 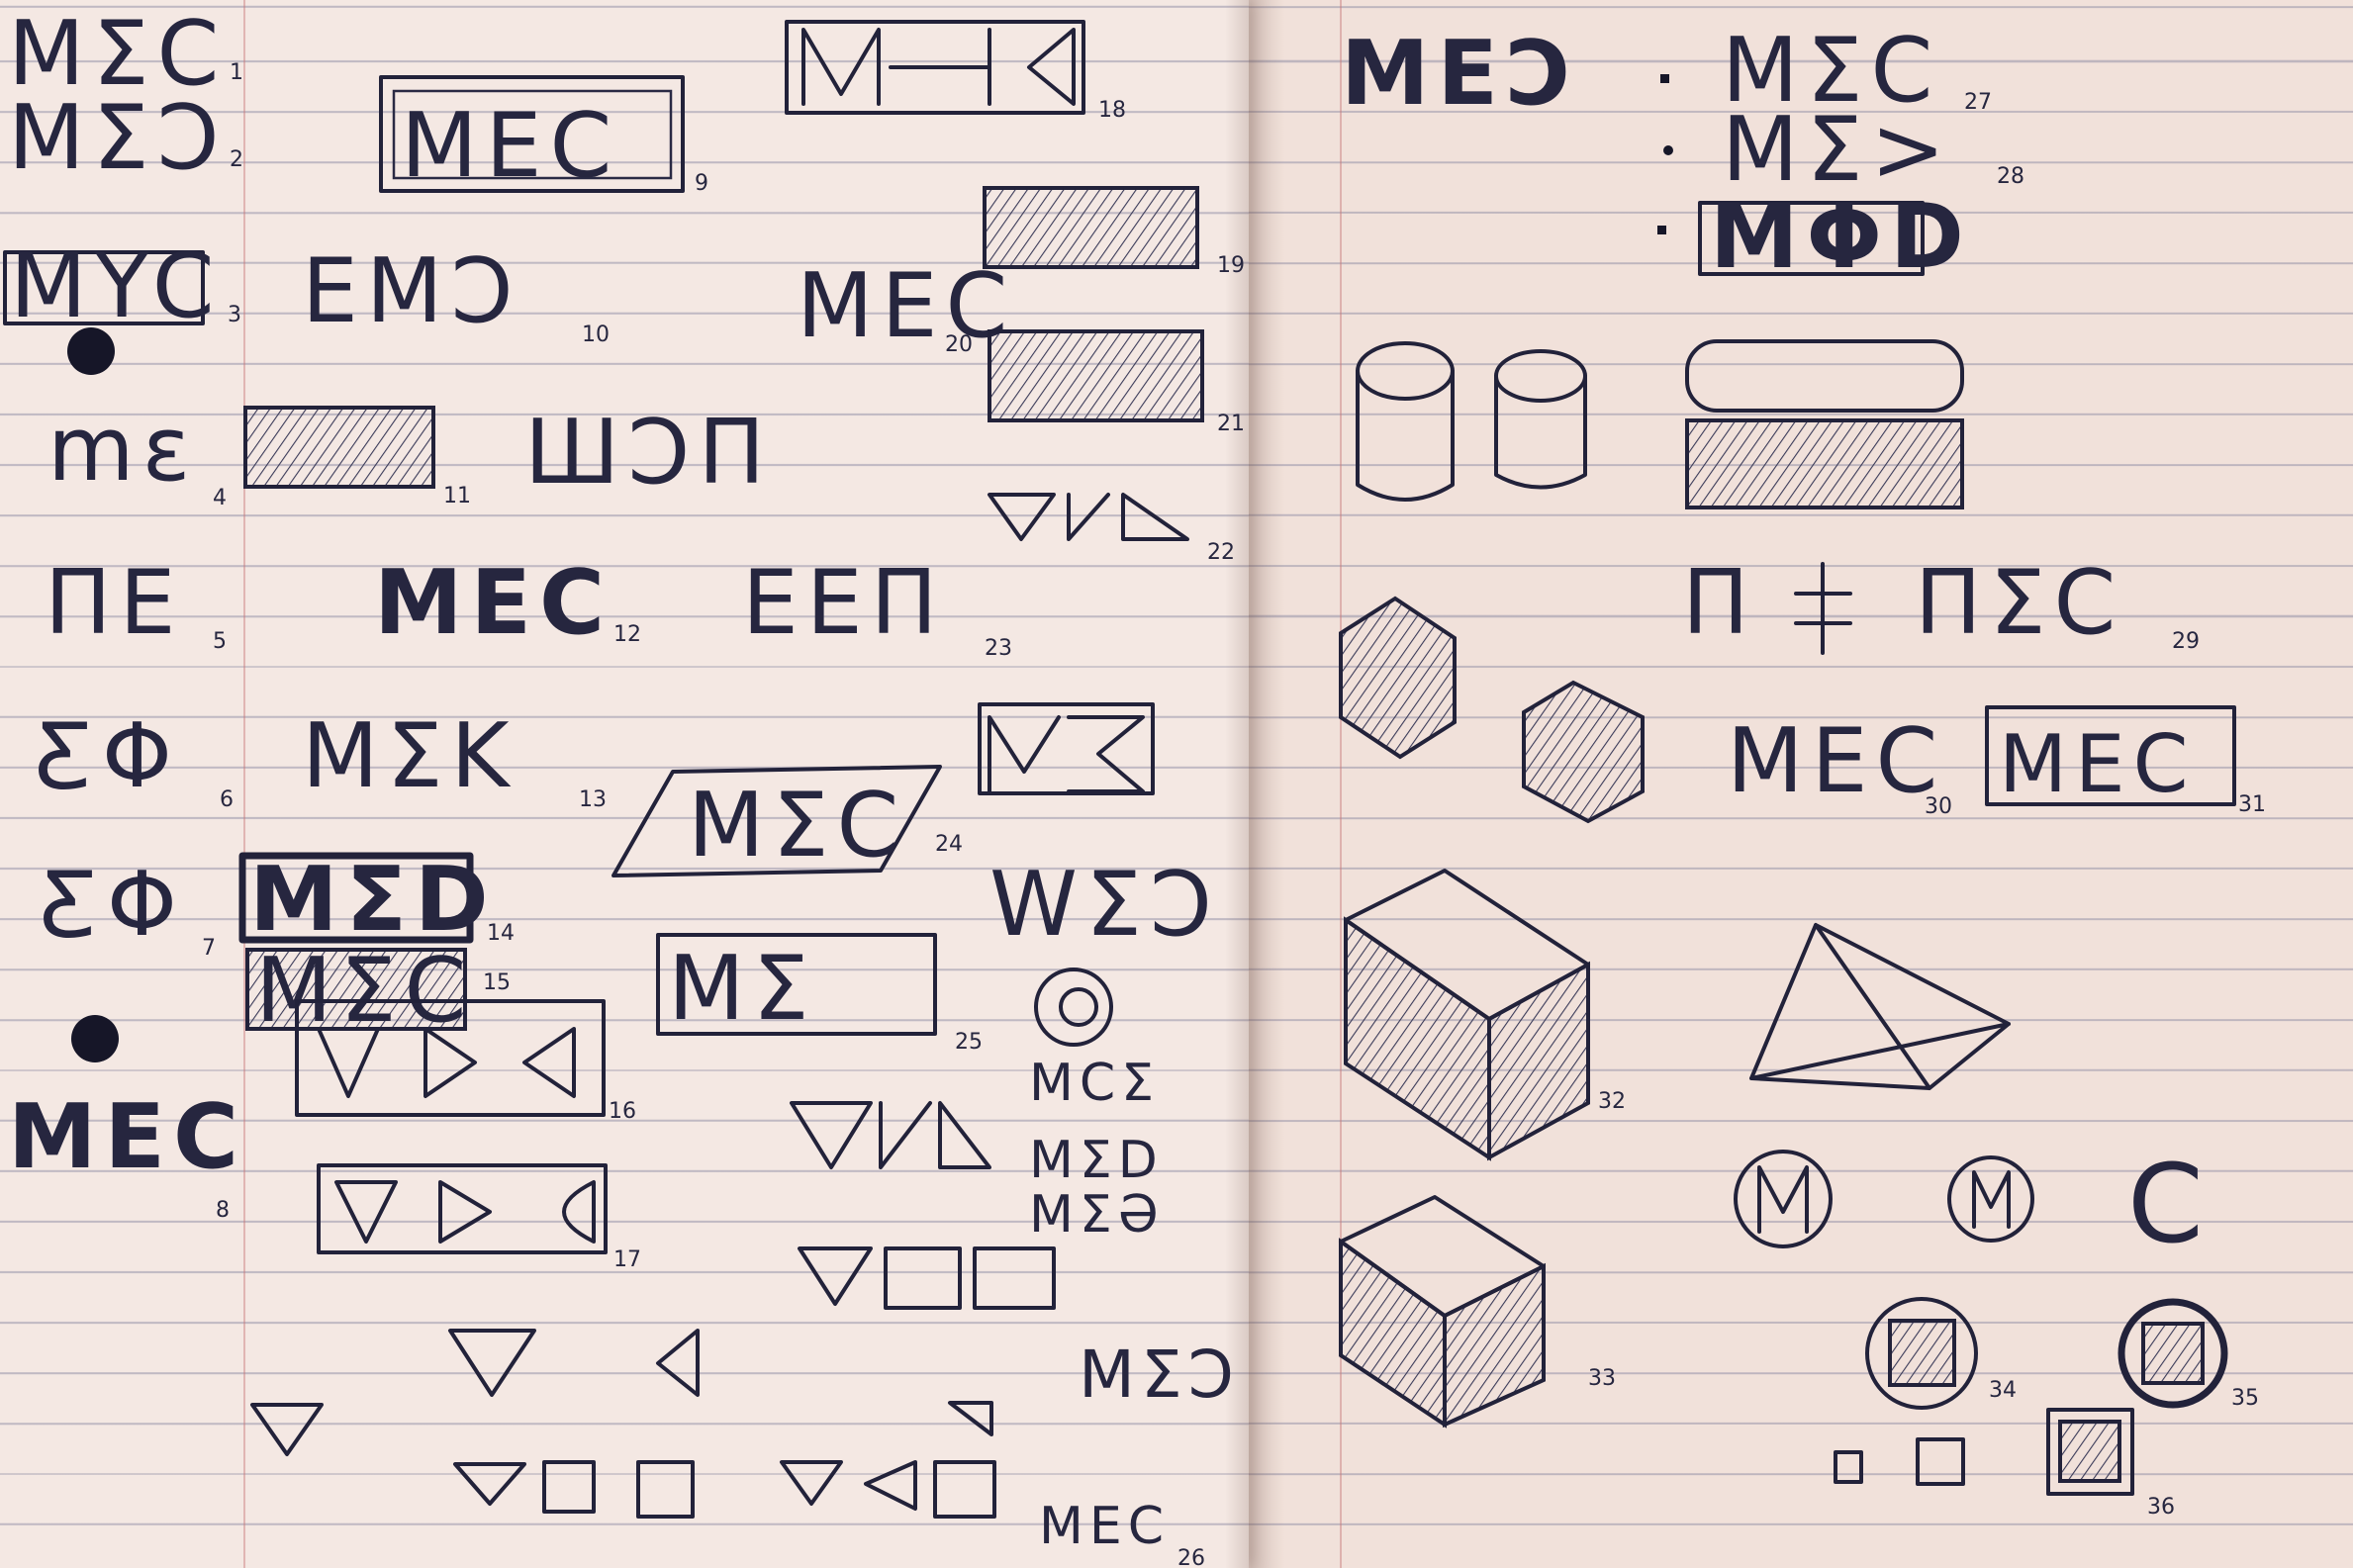 I want to click on sketch-35-box, so click(x=2173, y=1353).